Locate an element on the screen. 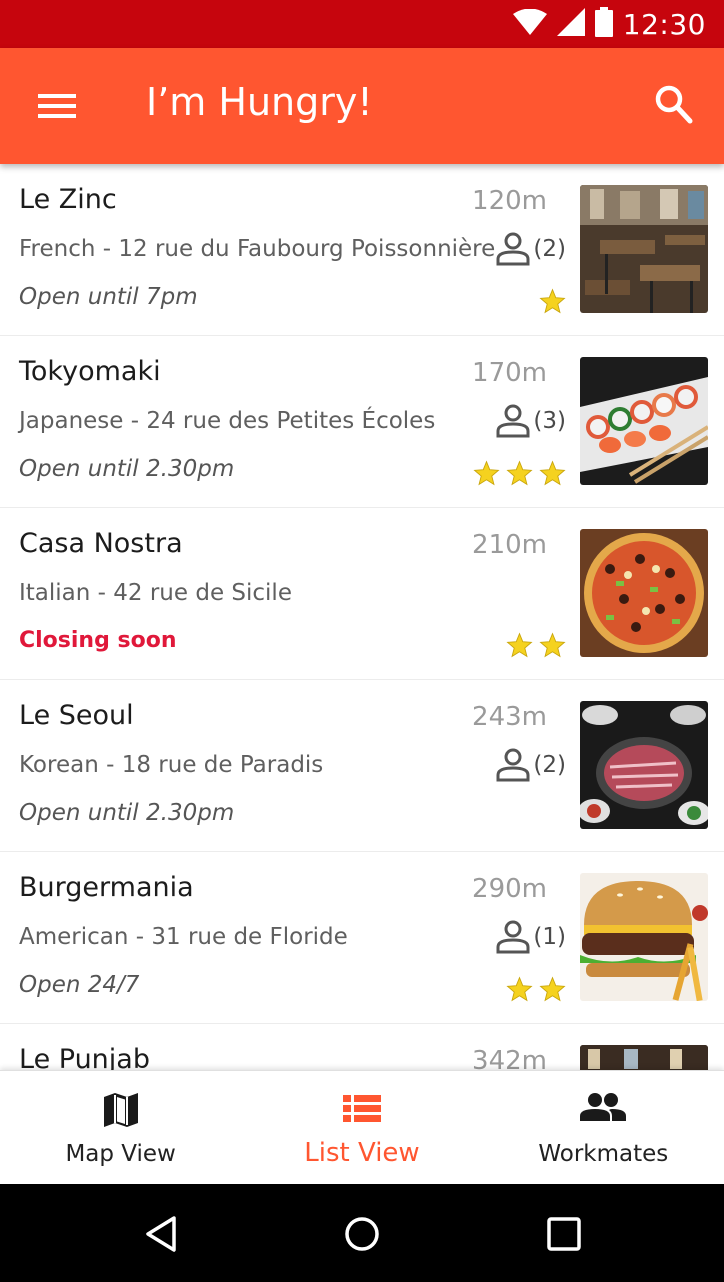  status-icons: 12:30 is located at coordinates (609, 24).